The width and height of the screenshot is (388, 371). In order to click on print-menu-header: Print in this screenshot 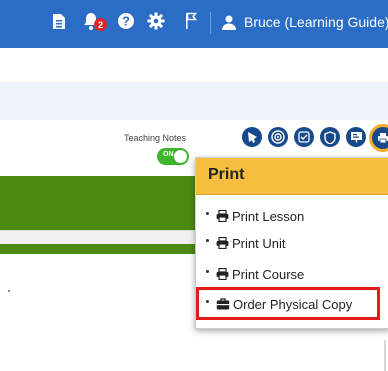, I will do `click(292, 176)`.